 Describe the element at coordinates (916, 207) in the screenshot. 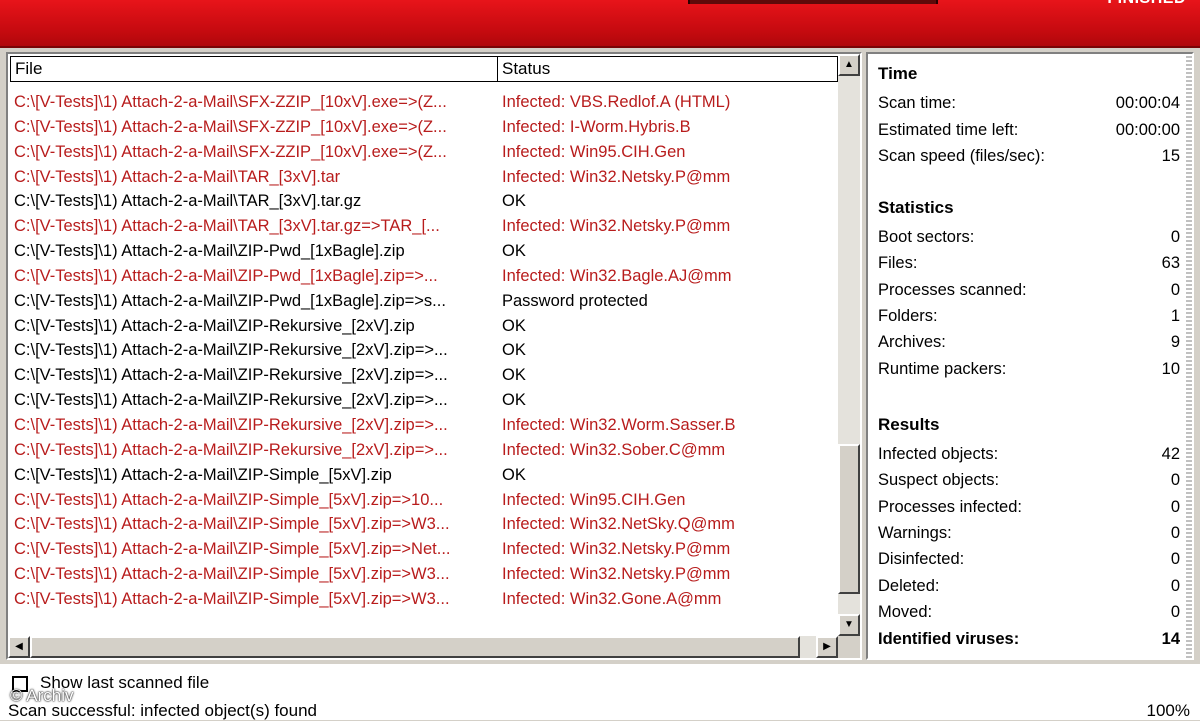

I see `statistics-section-title: Statistics` at that location.